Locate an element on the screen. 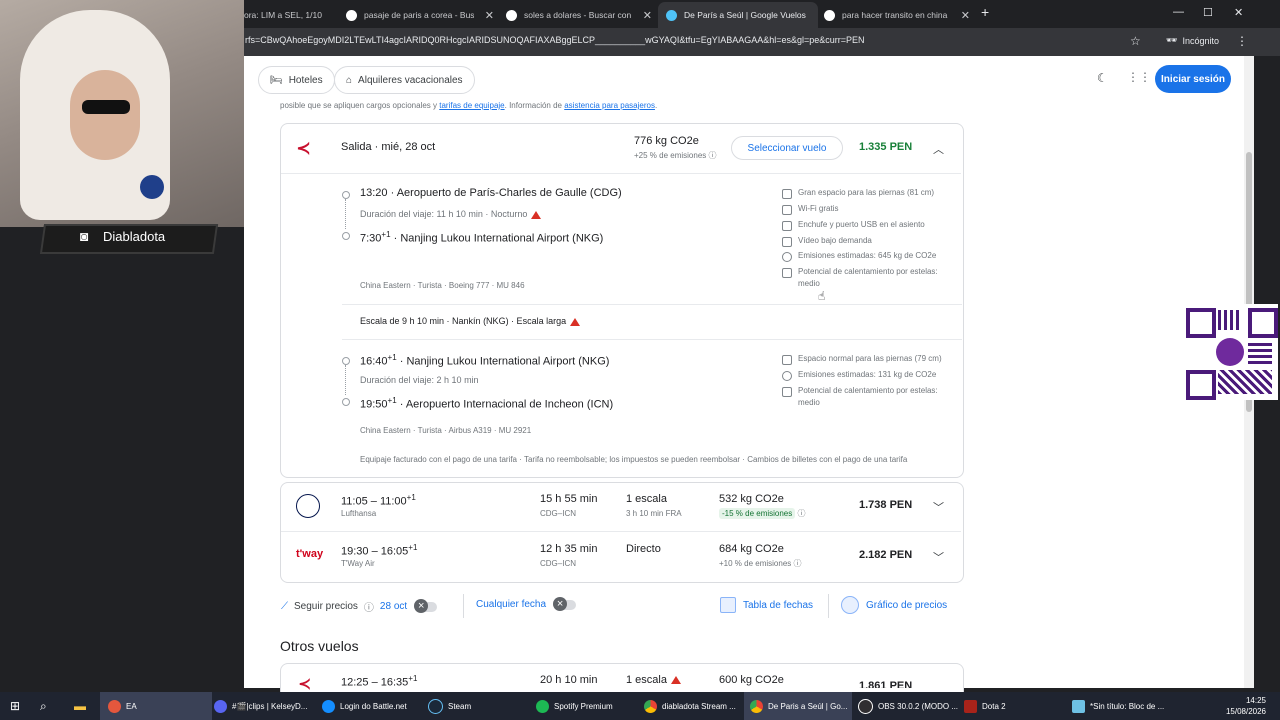 This screenshot has height=720, width=1280. amenity-video: Vídeo bajo demanda is located at coordinates (867, 241).